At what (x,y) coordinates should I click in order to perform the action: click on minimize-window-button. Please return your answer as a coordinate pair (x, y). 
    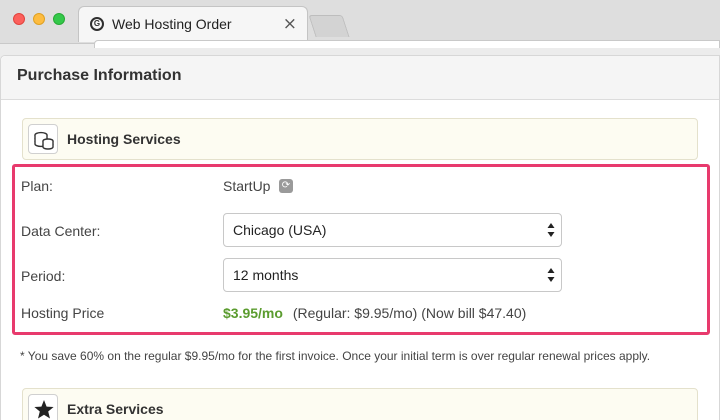
    Looking at the image, I should click on (39, 19).